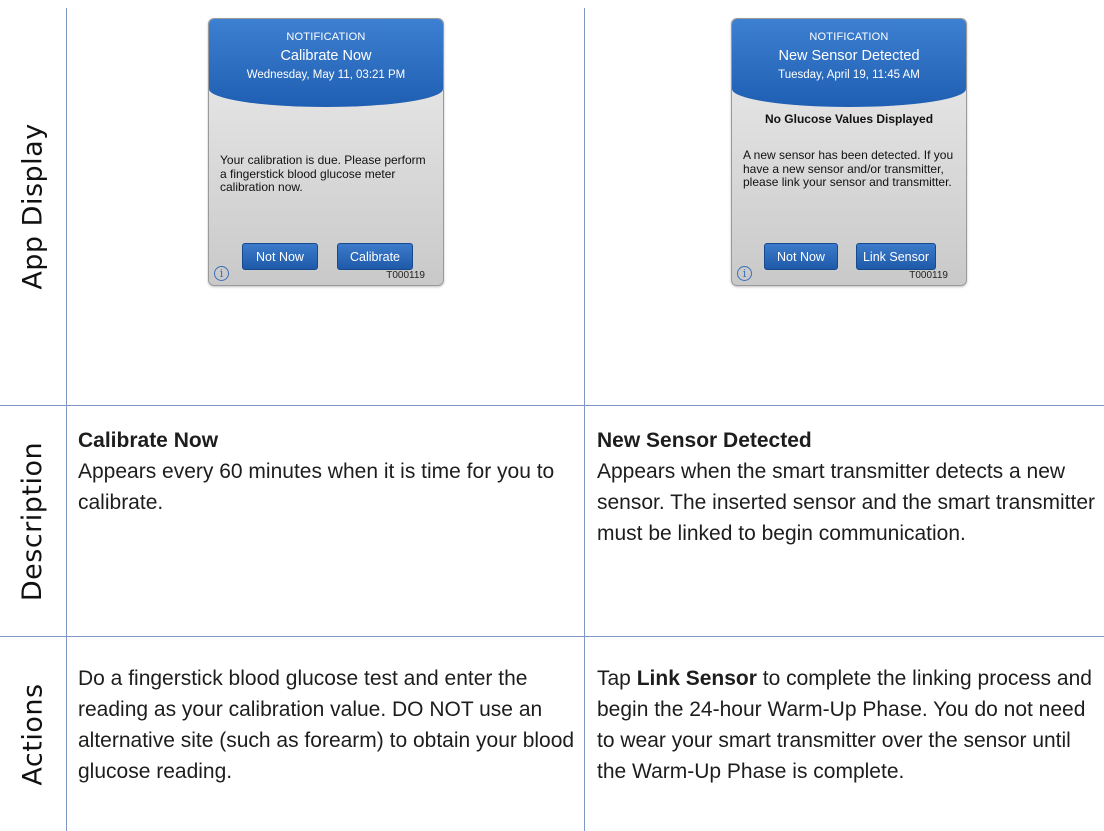 Image resolution: width=1104 pixels, height=831 pixels. I want to click on actions-right-prefix: Tap, so click(617, 678).